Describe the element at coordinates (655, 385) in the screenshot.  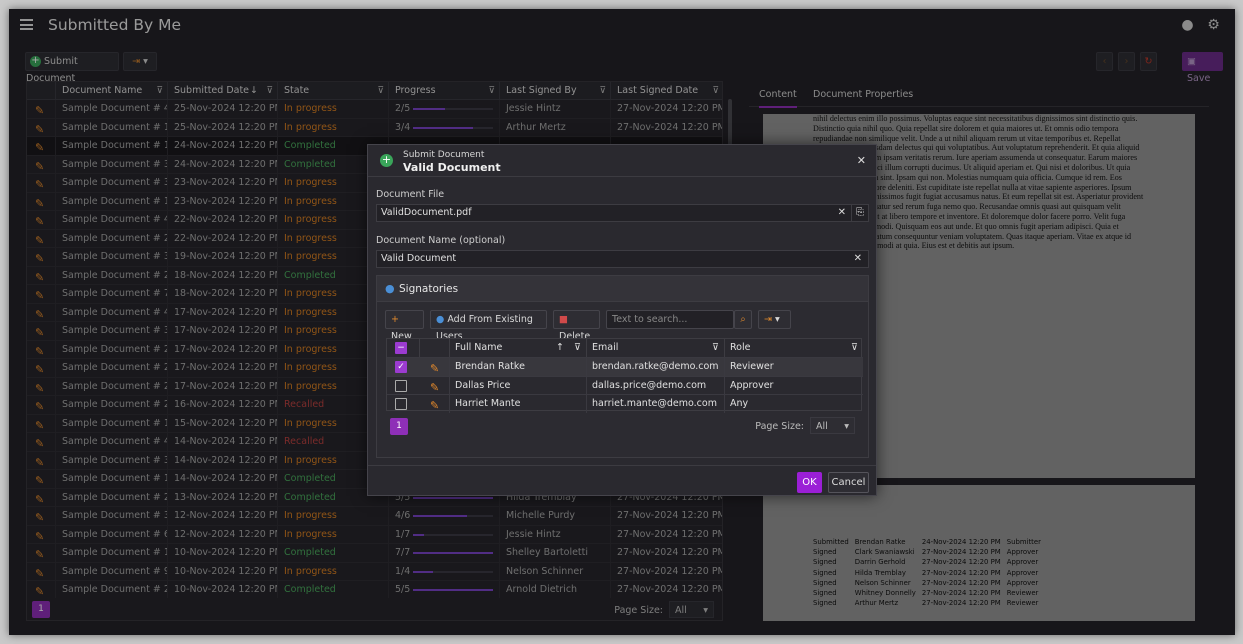
I see `signatory-email-cell: dallas.price@demo.com` at that location.